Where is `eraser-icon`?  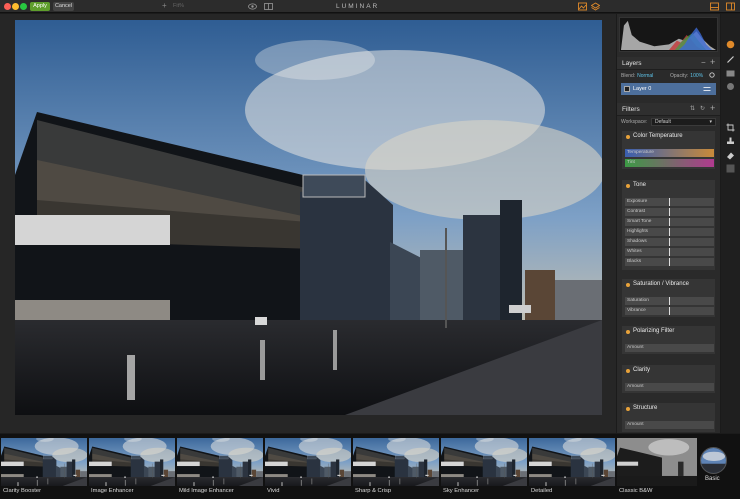
eraser-icon is located at coordinates (730, 155).